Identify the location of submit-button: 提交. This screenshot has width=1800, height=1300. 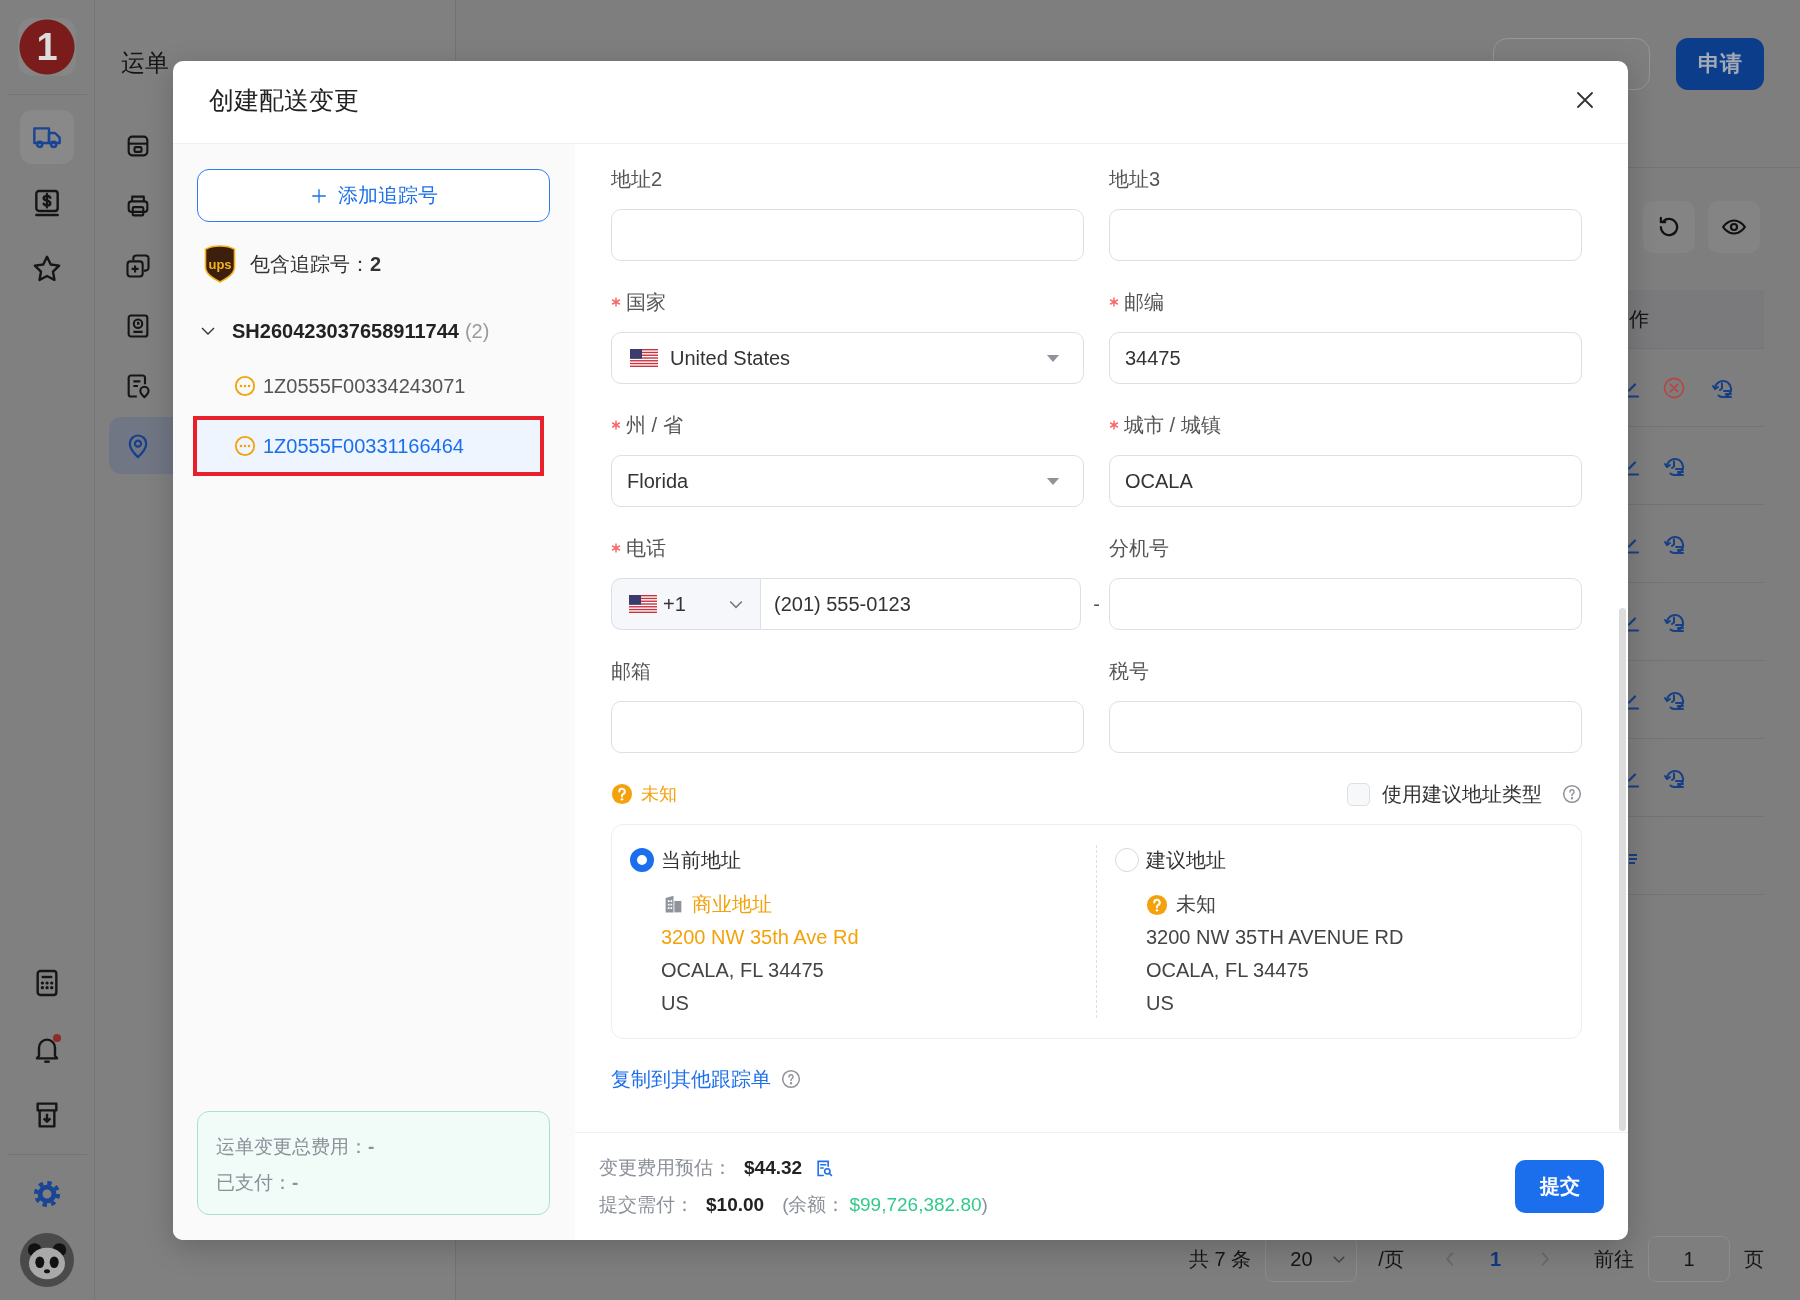
(1559, 1186).